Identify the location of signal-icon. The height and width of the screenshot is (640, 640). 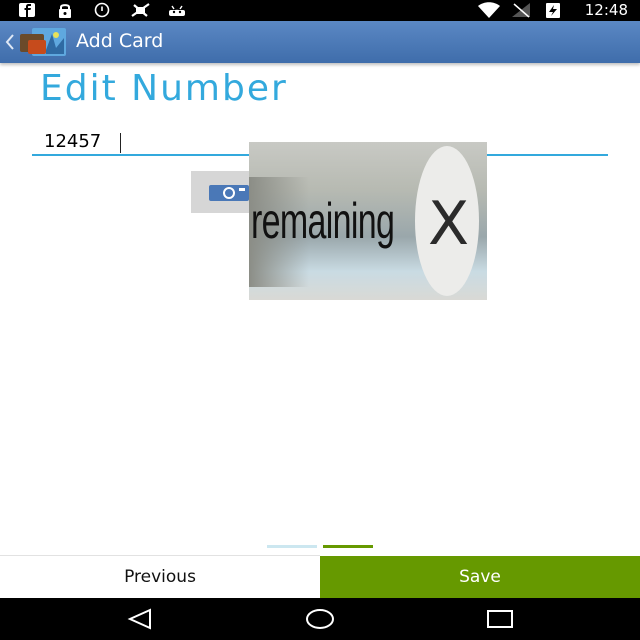
(521, 10).